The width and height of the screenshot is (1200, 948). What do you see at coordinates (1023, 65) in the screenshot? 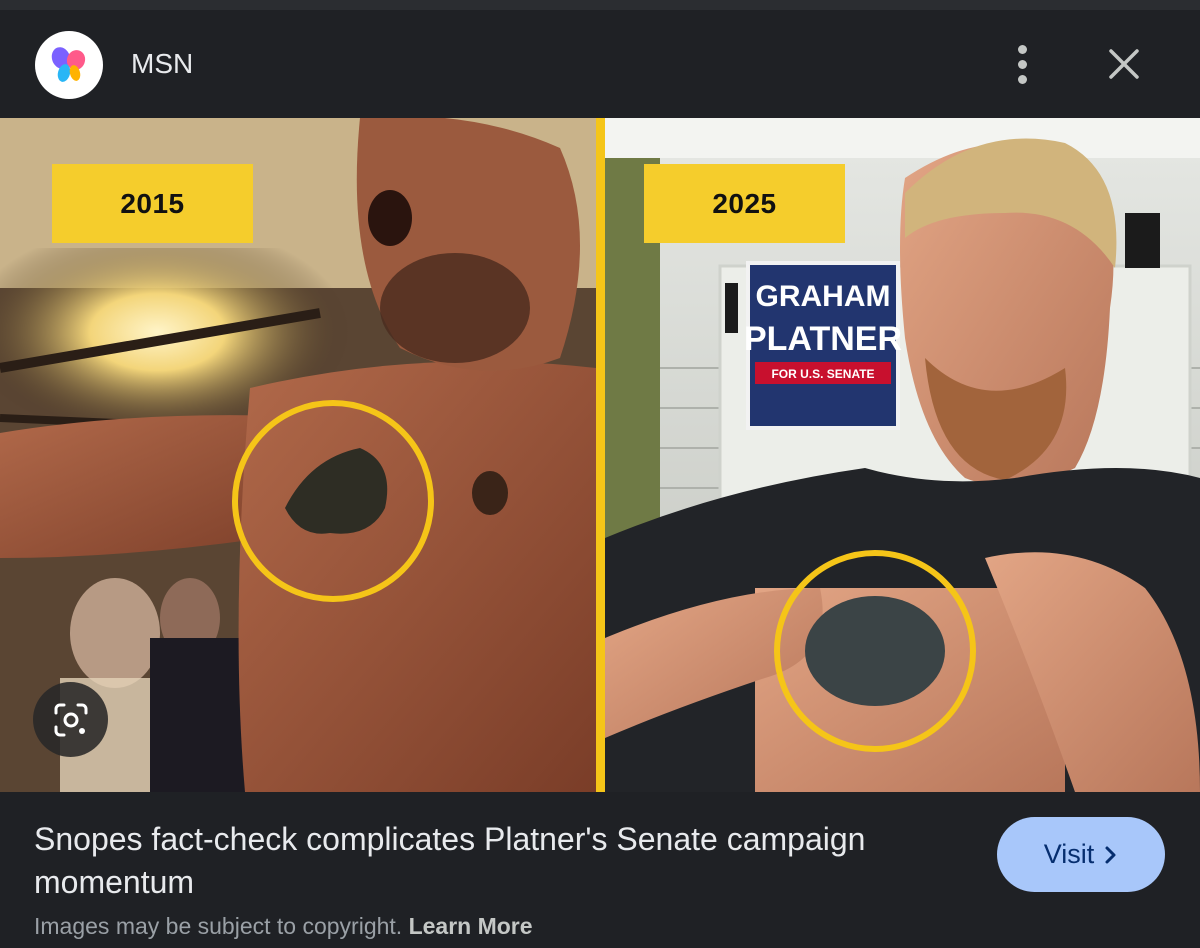
I see `more-vert-icon` at bounding box center [1023, 65].